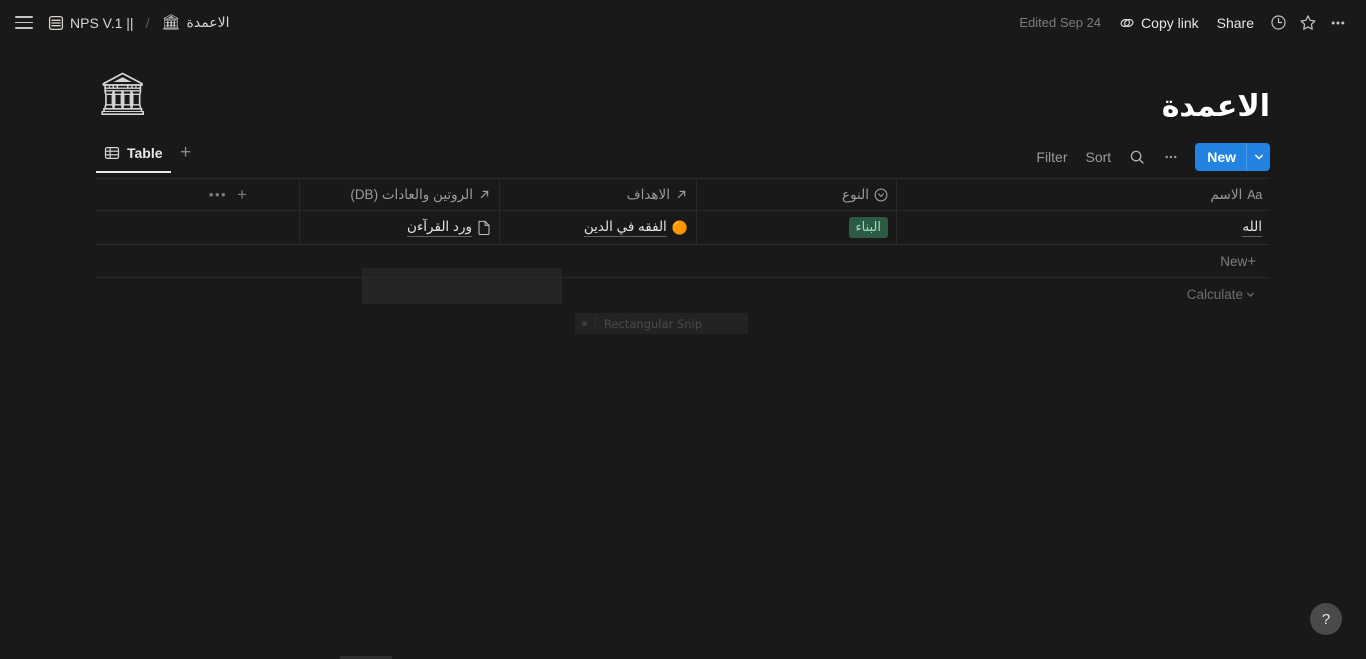  Describe the element at coordinates (439, 228) in the screenshot. I see `relation-routines-label: ورد القرآءن` at that location.